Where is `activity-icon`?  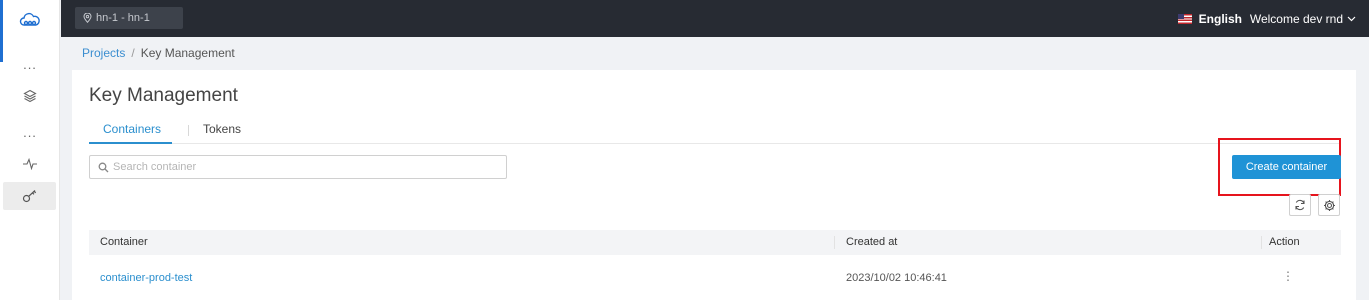
activity-icon is located at coordinates (30, 164).